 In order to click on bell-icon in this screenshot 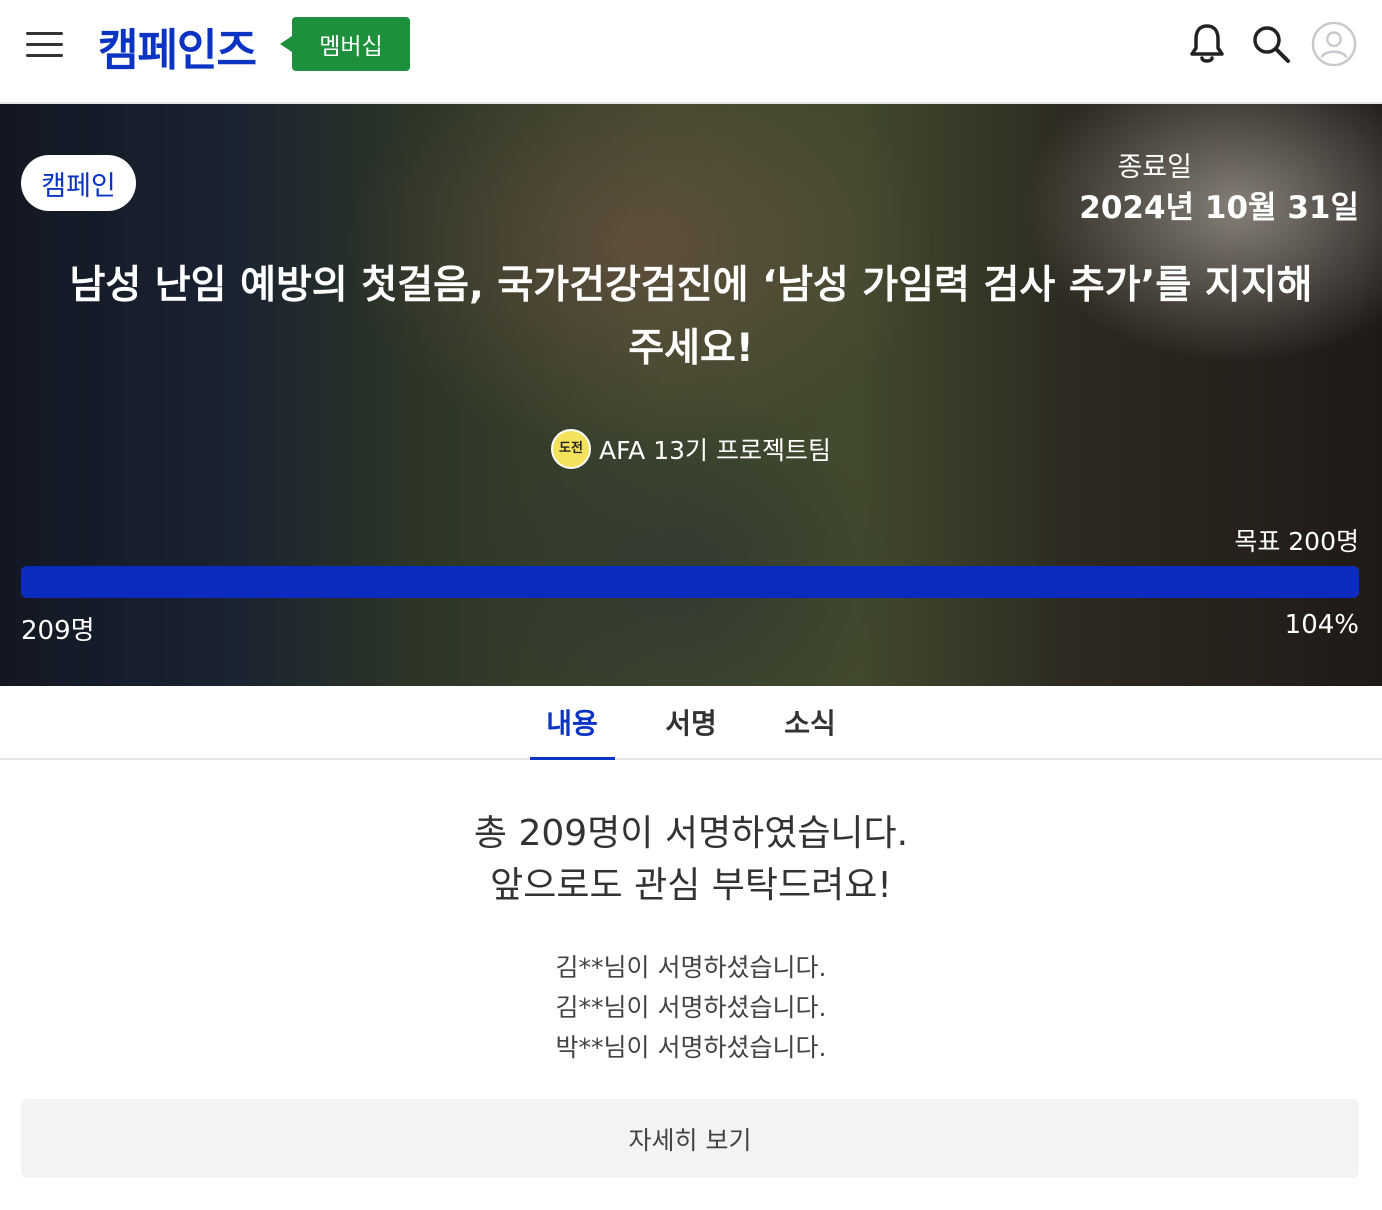, I will do `click(1207, 44)`.